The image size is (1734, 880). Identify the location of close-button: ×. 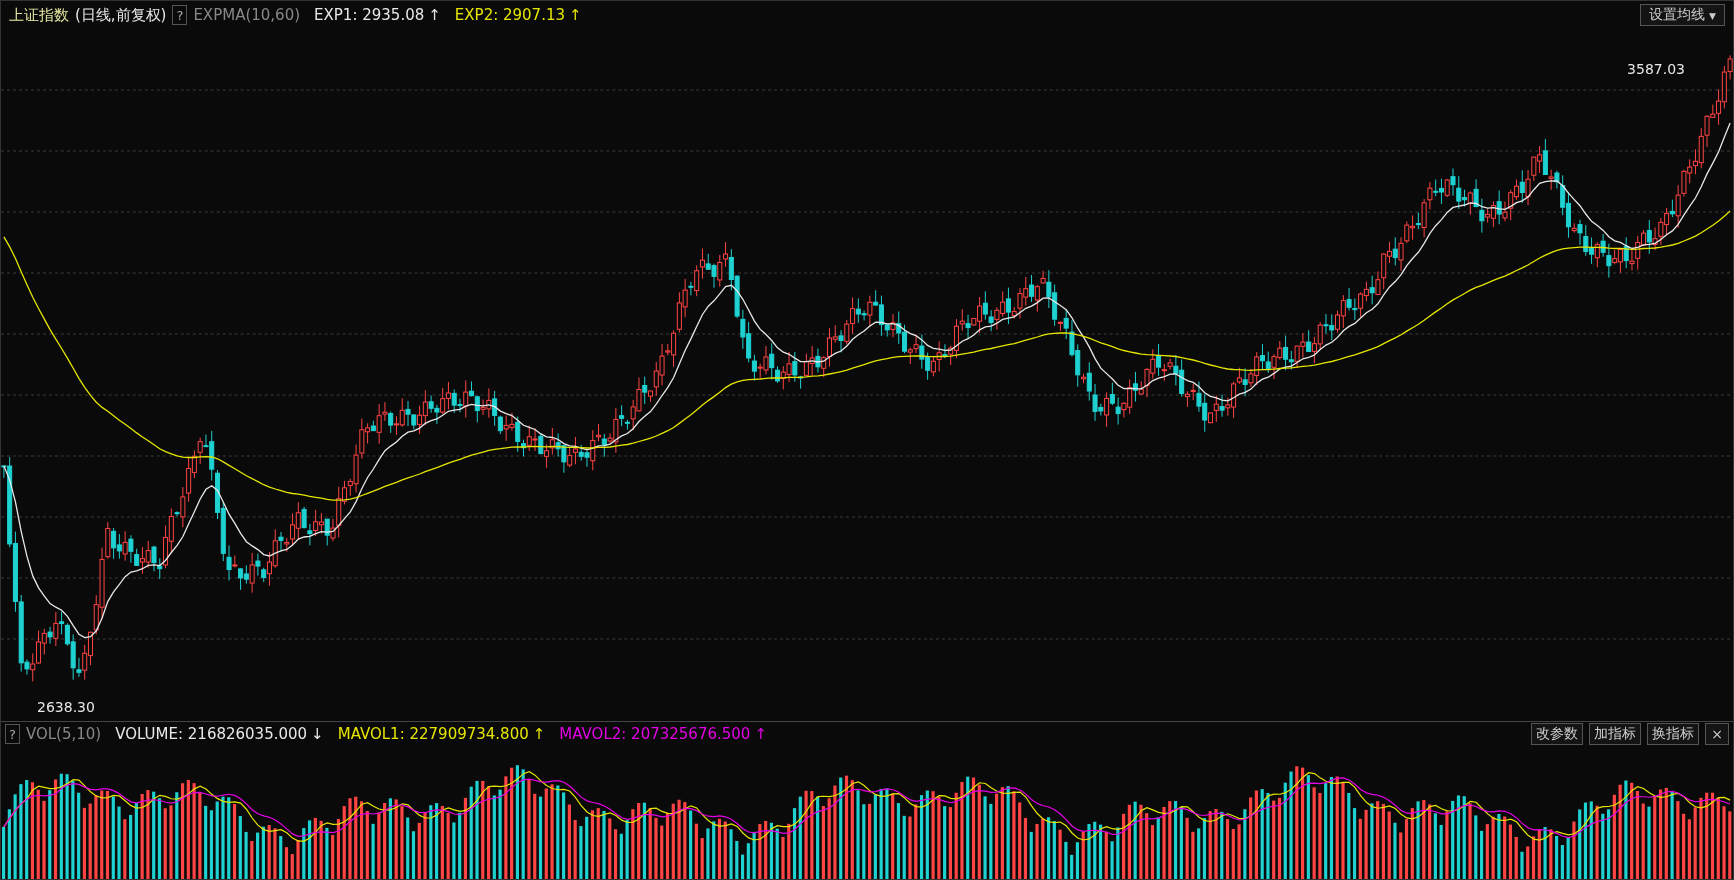
(1717, 734).